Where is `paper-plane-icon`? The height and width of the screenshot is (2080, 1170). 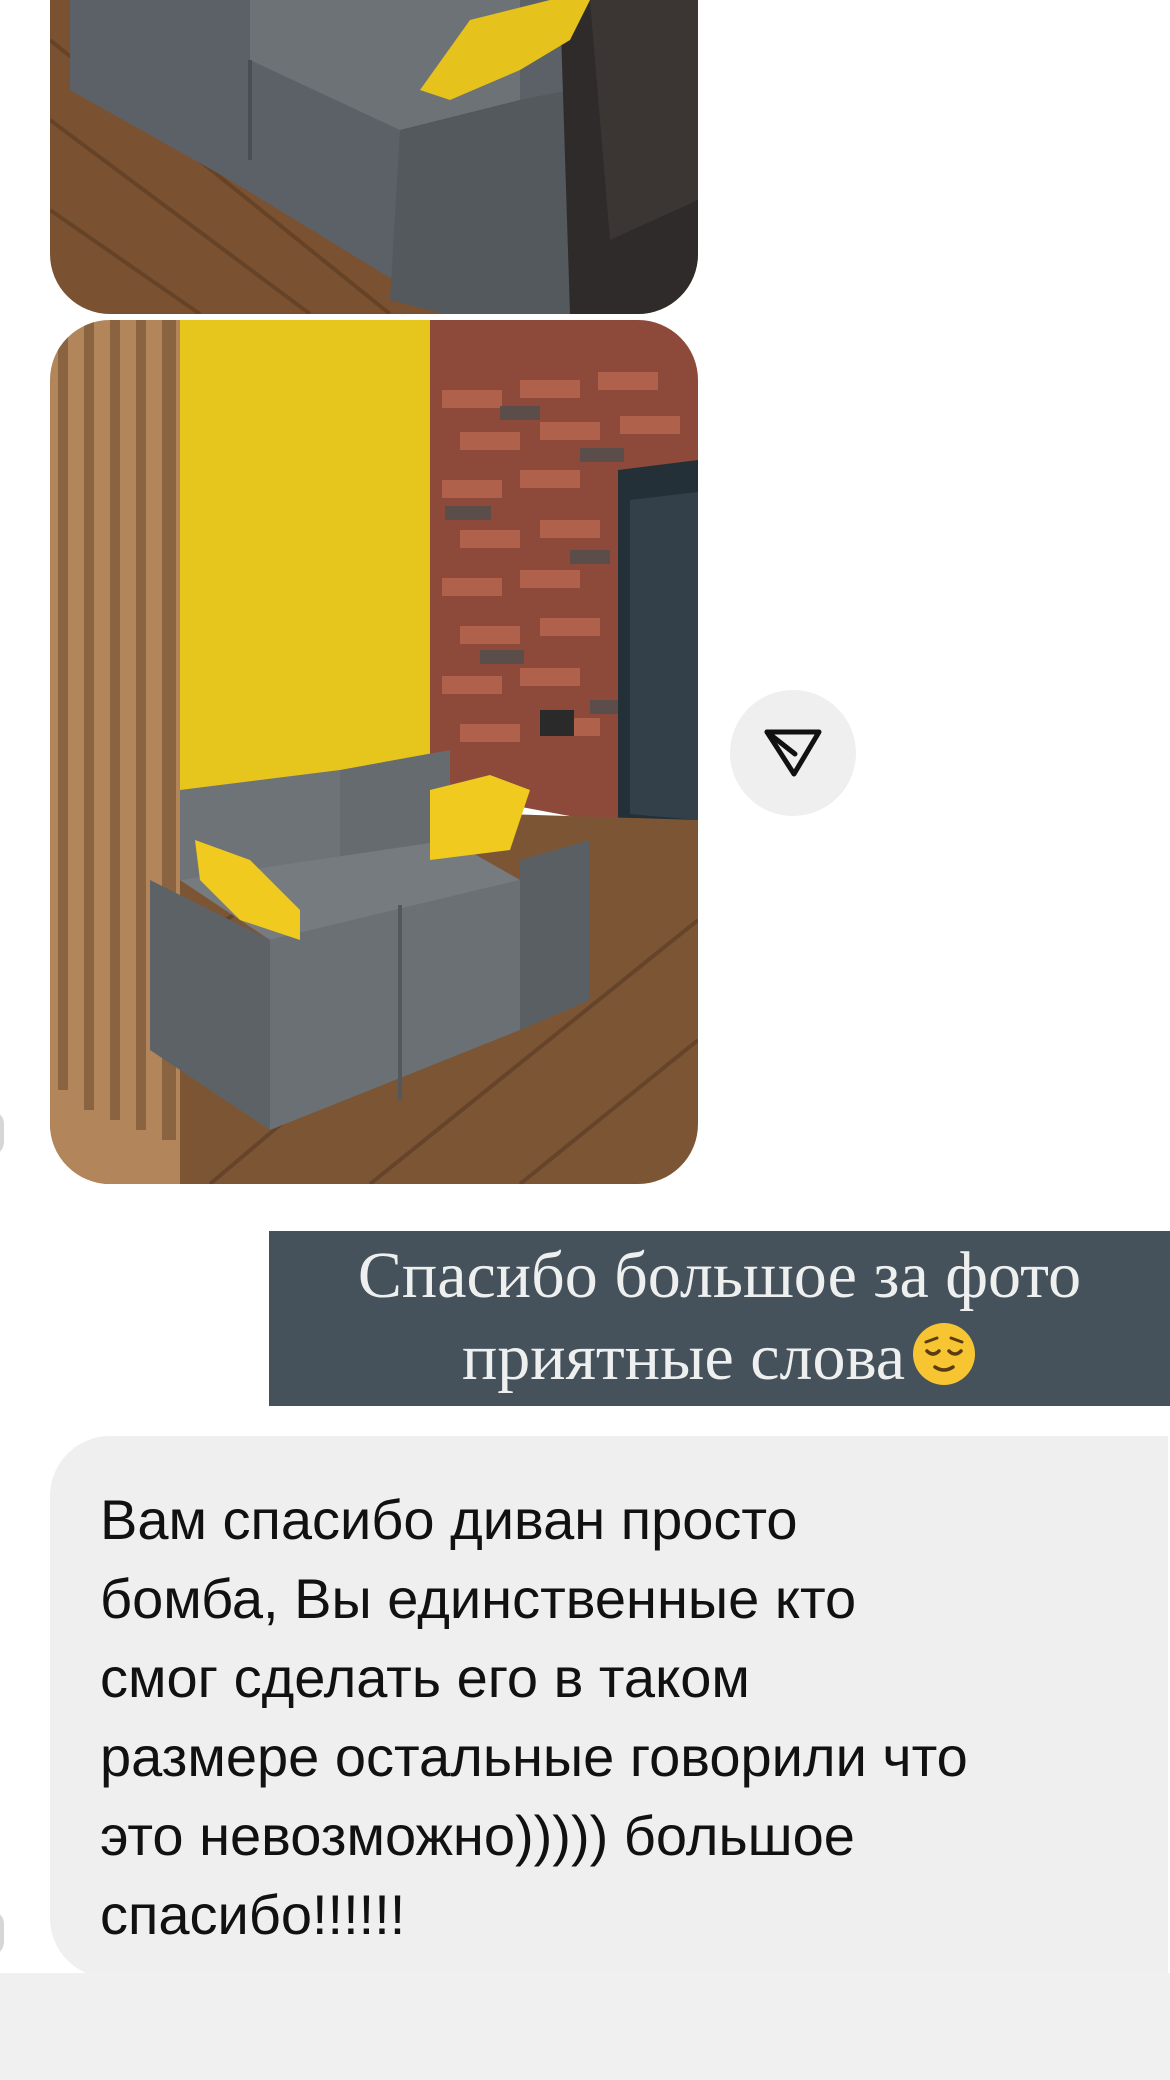
paper-plane-icon is located at coordinates (793, 753).